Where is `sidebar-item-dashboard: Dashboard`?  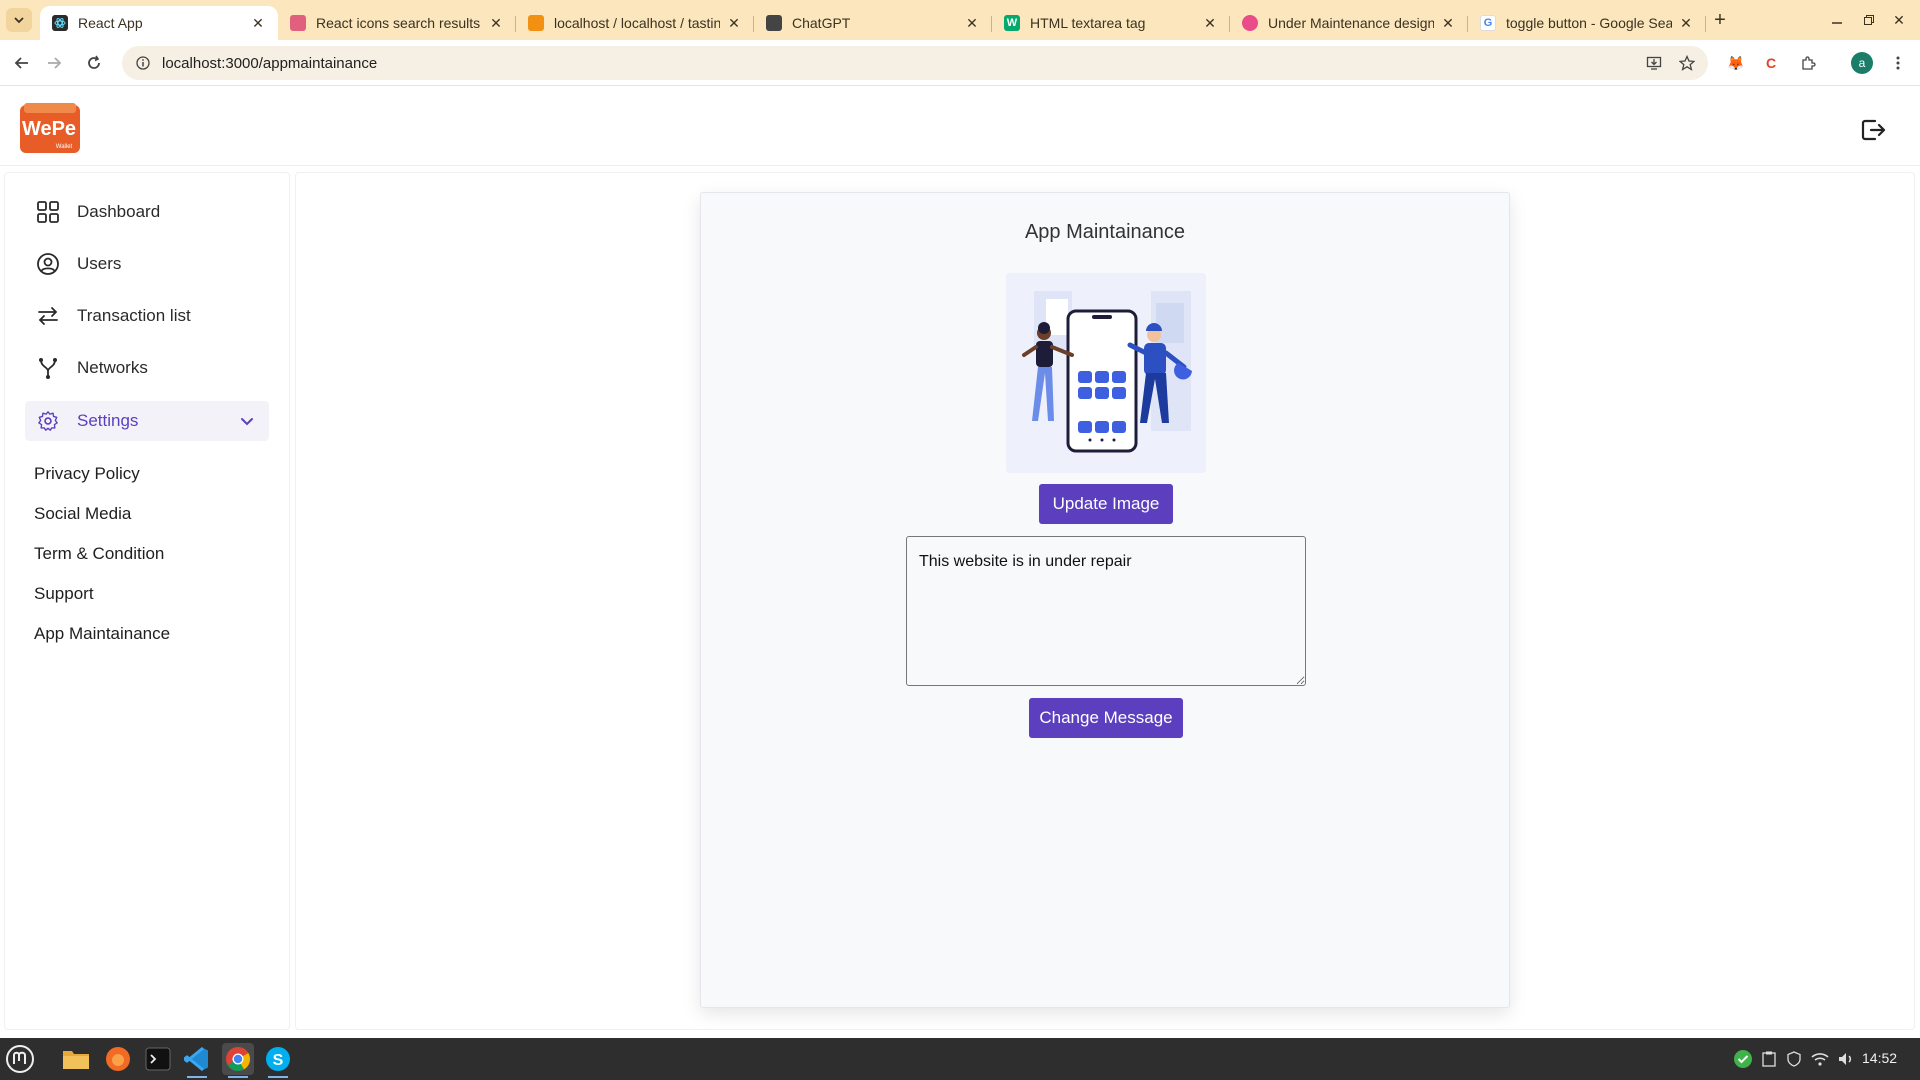 sidebar-item-dashboard: Dashboard is located at coordinates (147, 212).